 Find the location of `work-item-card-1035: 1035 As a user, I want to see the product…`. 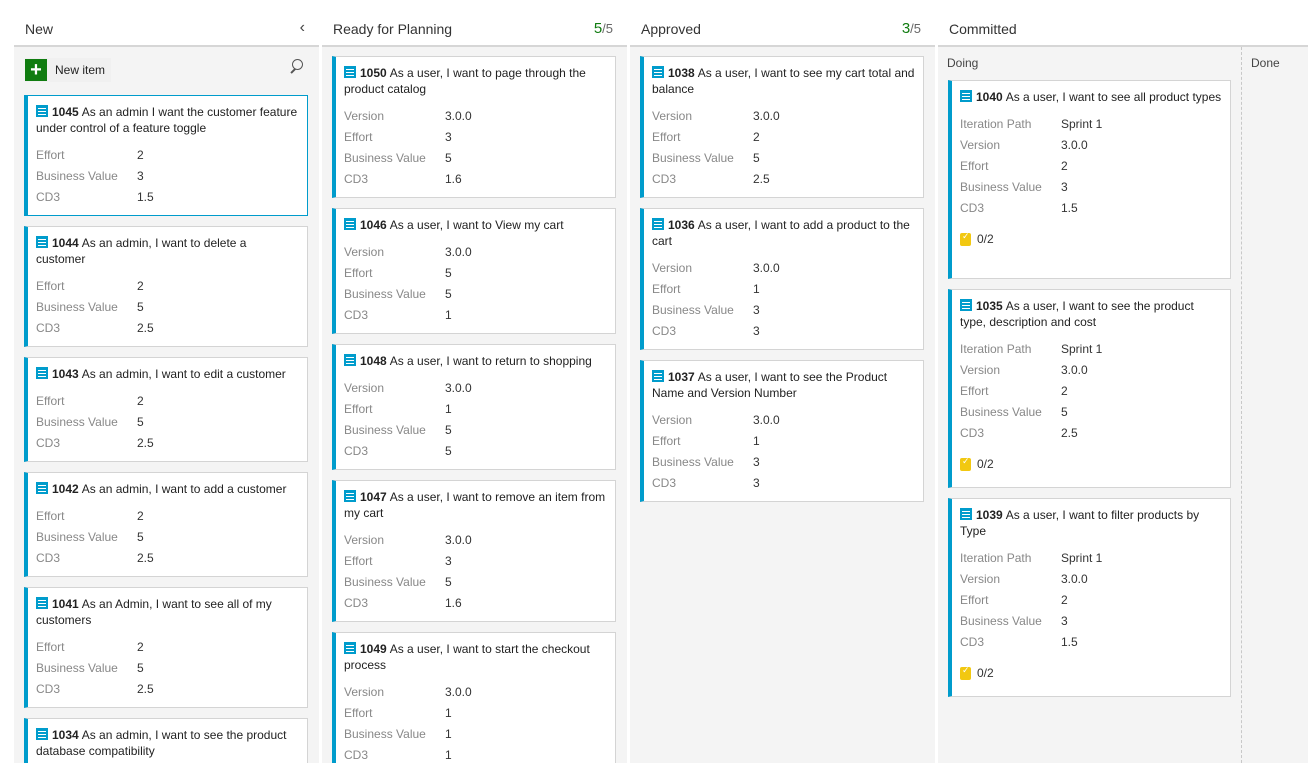

work-item-card-1035: 1035 As a user, I want to see the product… is located at coordinates (1089, 388).